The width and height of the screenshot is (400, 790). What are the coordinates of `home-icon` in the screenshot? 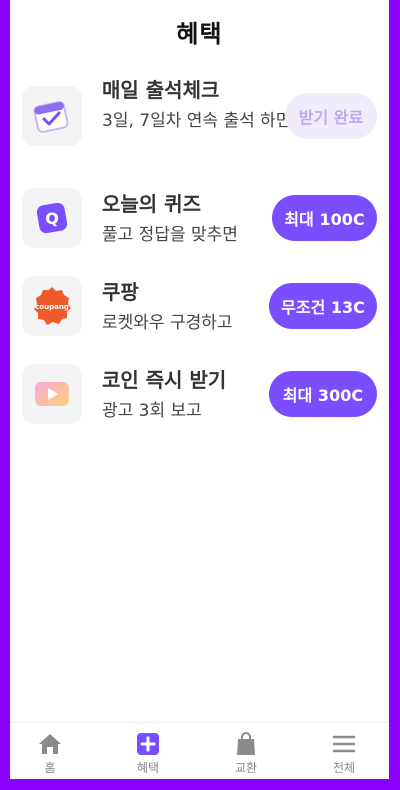 It's located at (50, 744).